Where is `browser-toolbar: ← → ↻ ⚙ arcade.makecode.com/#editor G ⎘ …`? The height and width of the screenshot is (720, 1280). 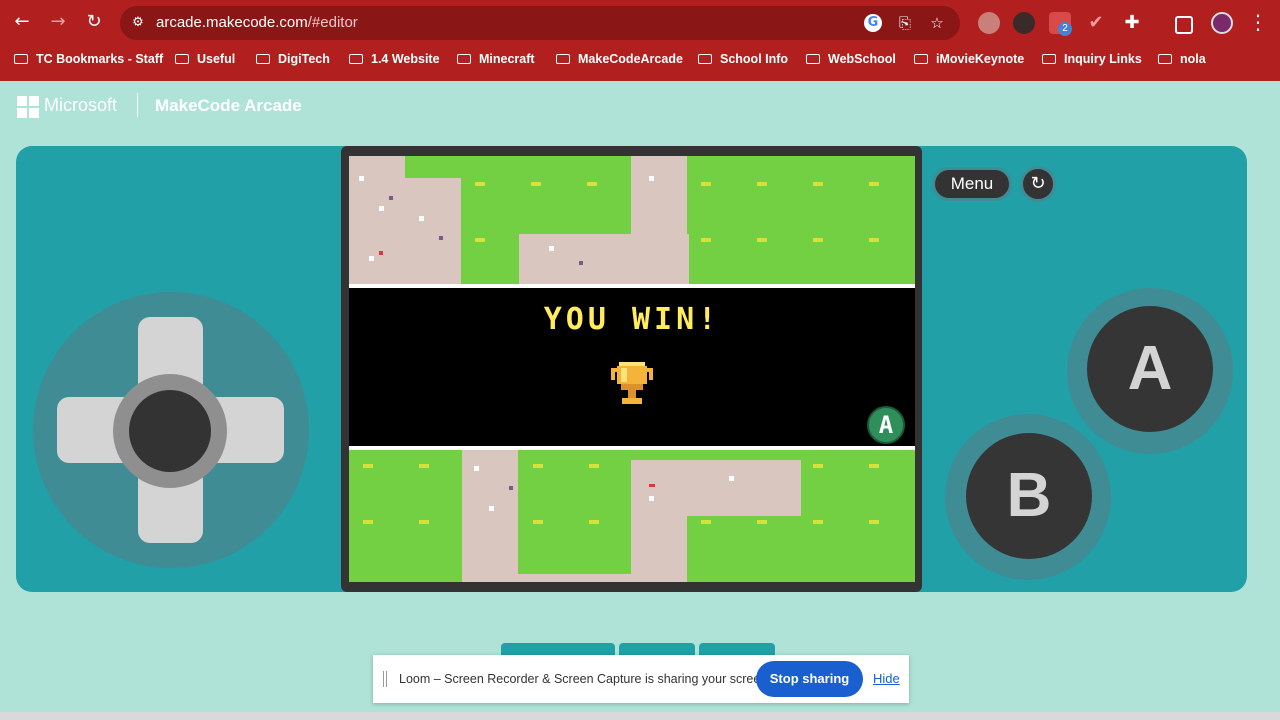
browser-toolbar: ← → ↻ ⚙ arcade.makecode.com/#editor G ⎘ … is located at coordinates (640, 23).